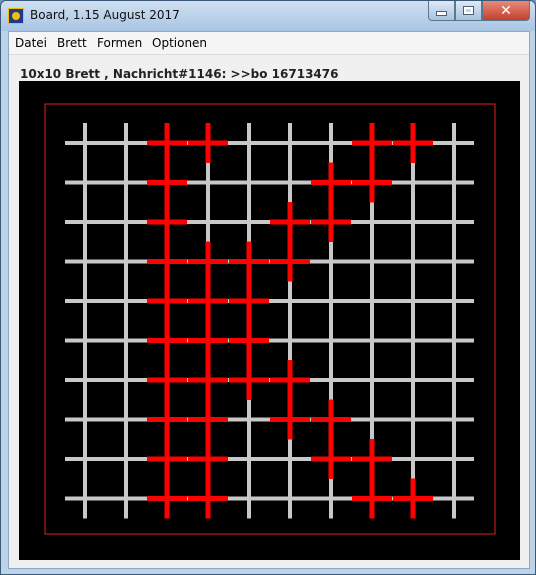  I want to click on menu-bar: Datei Brett Formen Optionen, so click(269, 43).